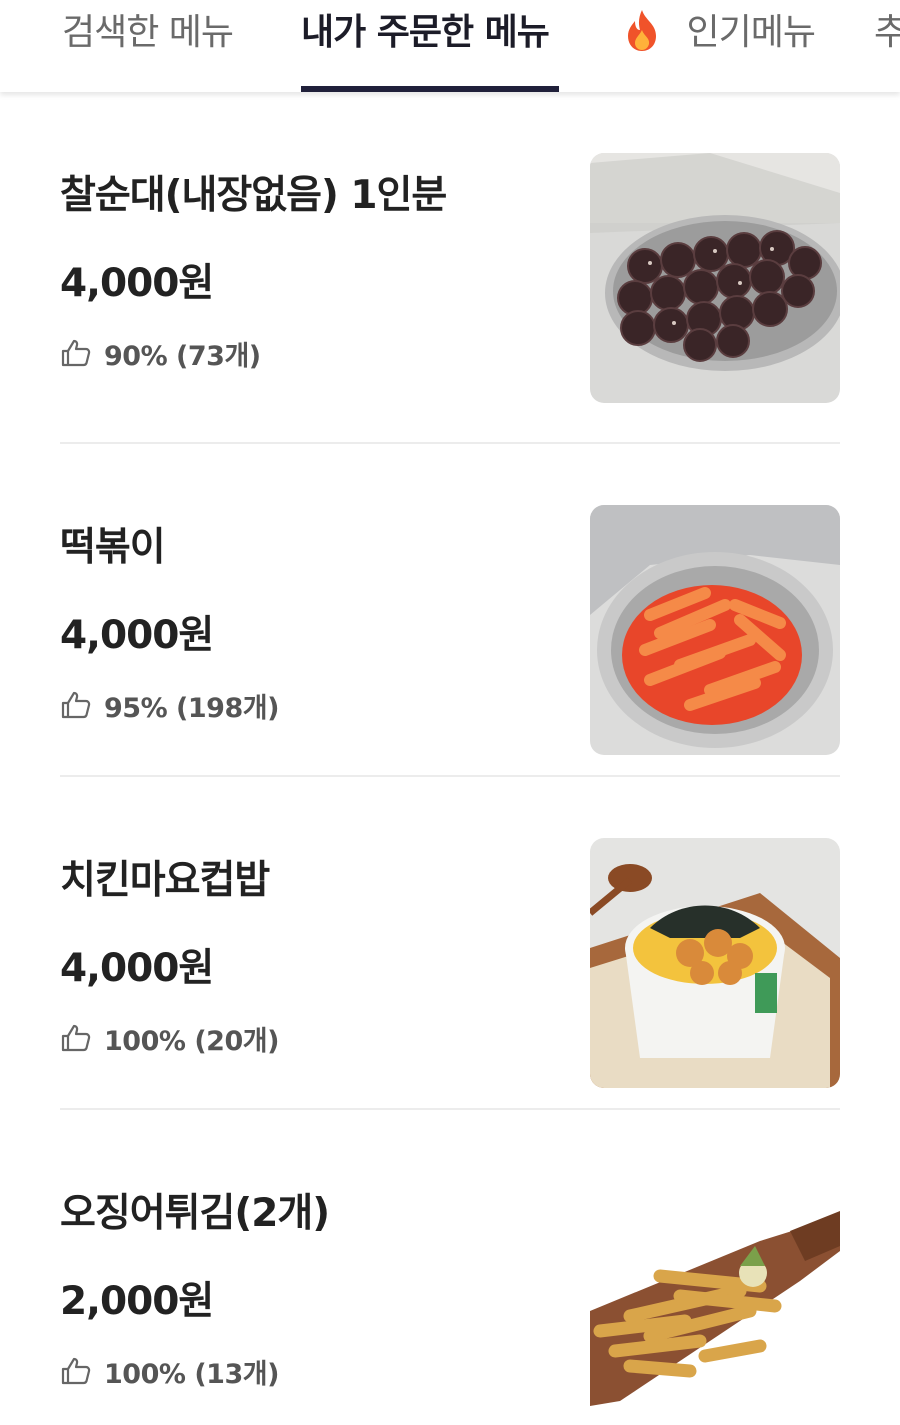 The image size is (900, 1425). I want to click on fried-squid-photo, so click(715, 1296).